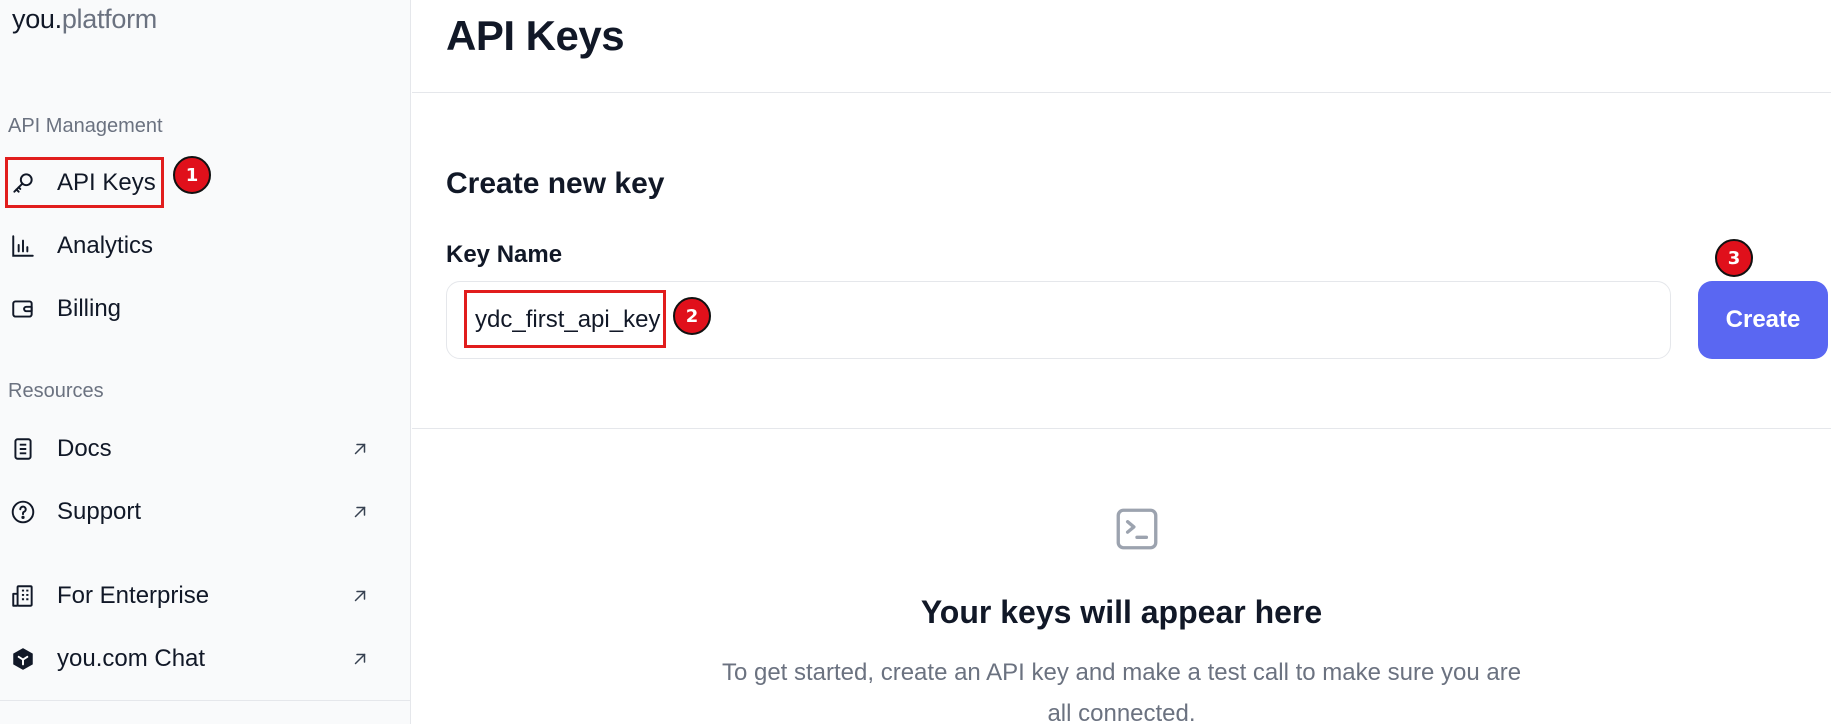 The image size is (1831, 724). I want to click on step-badge-3: 3, so click(1734, 258).